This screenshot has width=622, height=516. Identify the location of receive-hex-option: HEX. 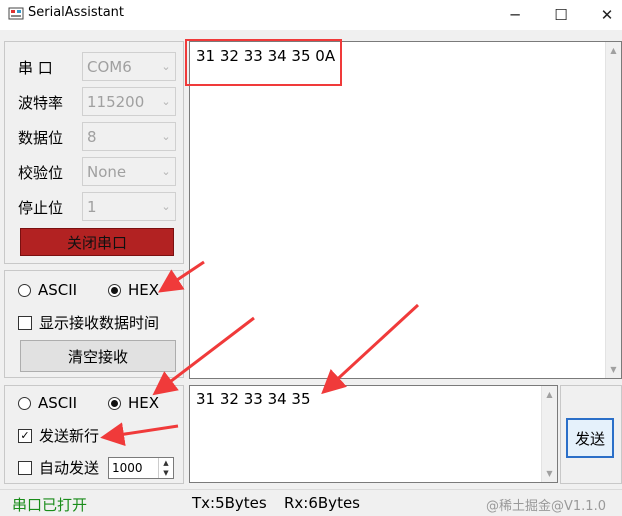
(133, 290).